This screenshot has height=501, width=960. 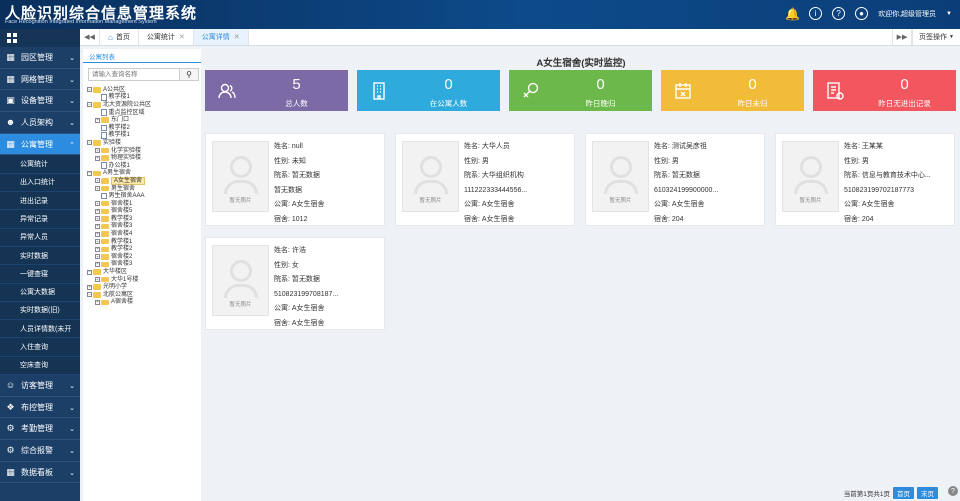 What do you see at coordinates (40, 408) in the screenshot?
I see `sidebar-menu-item: ❖ 布控管理 ⌄` at bounding box center [40, 408].